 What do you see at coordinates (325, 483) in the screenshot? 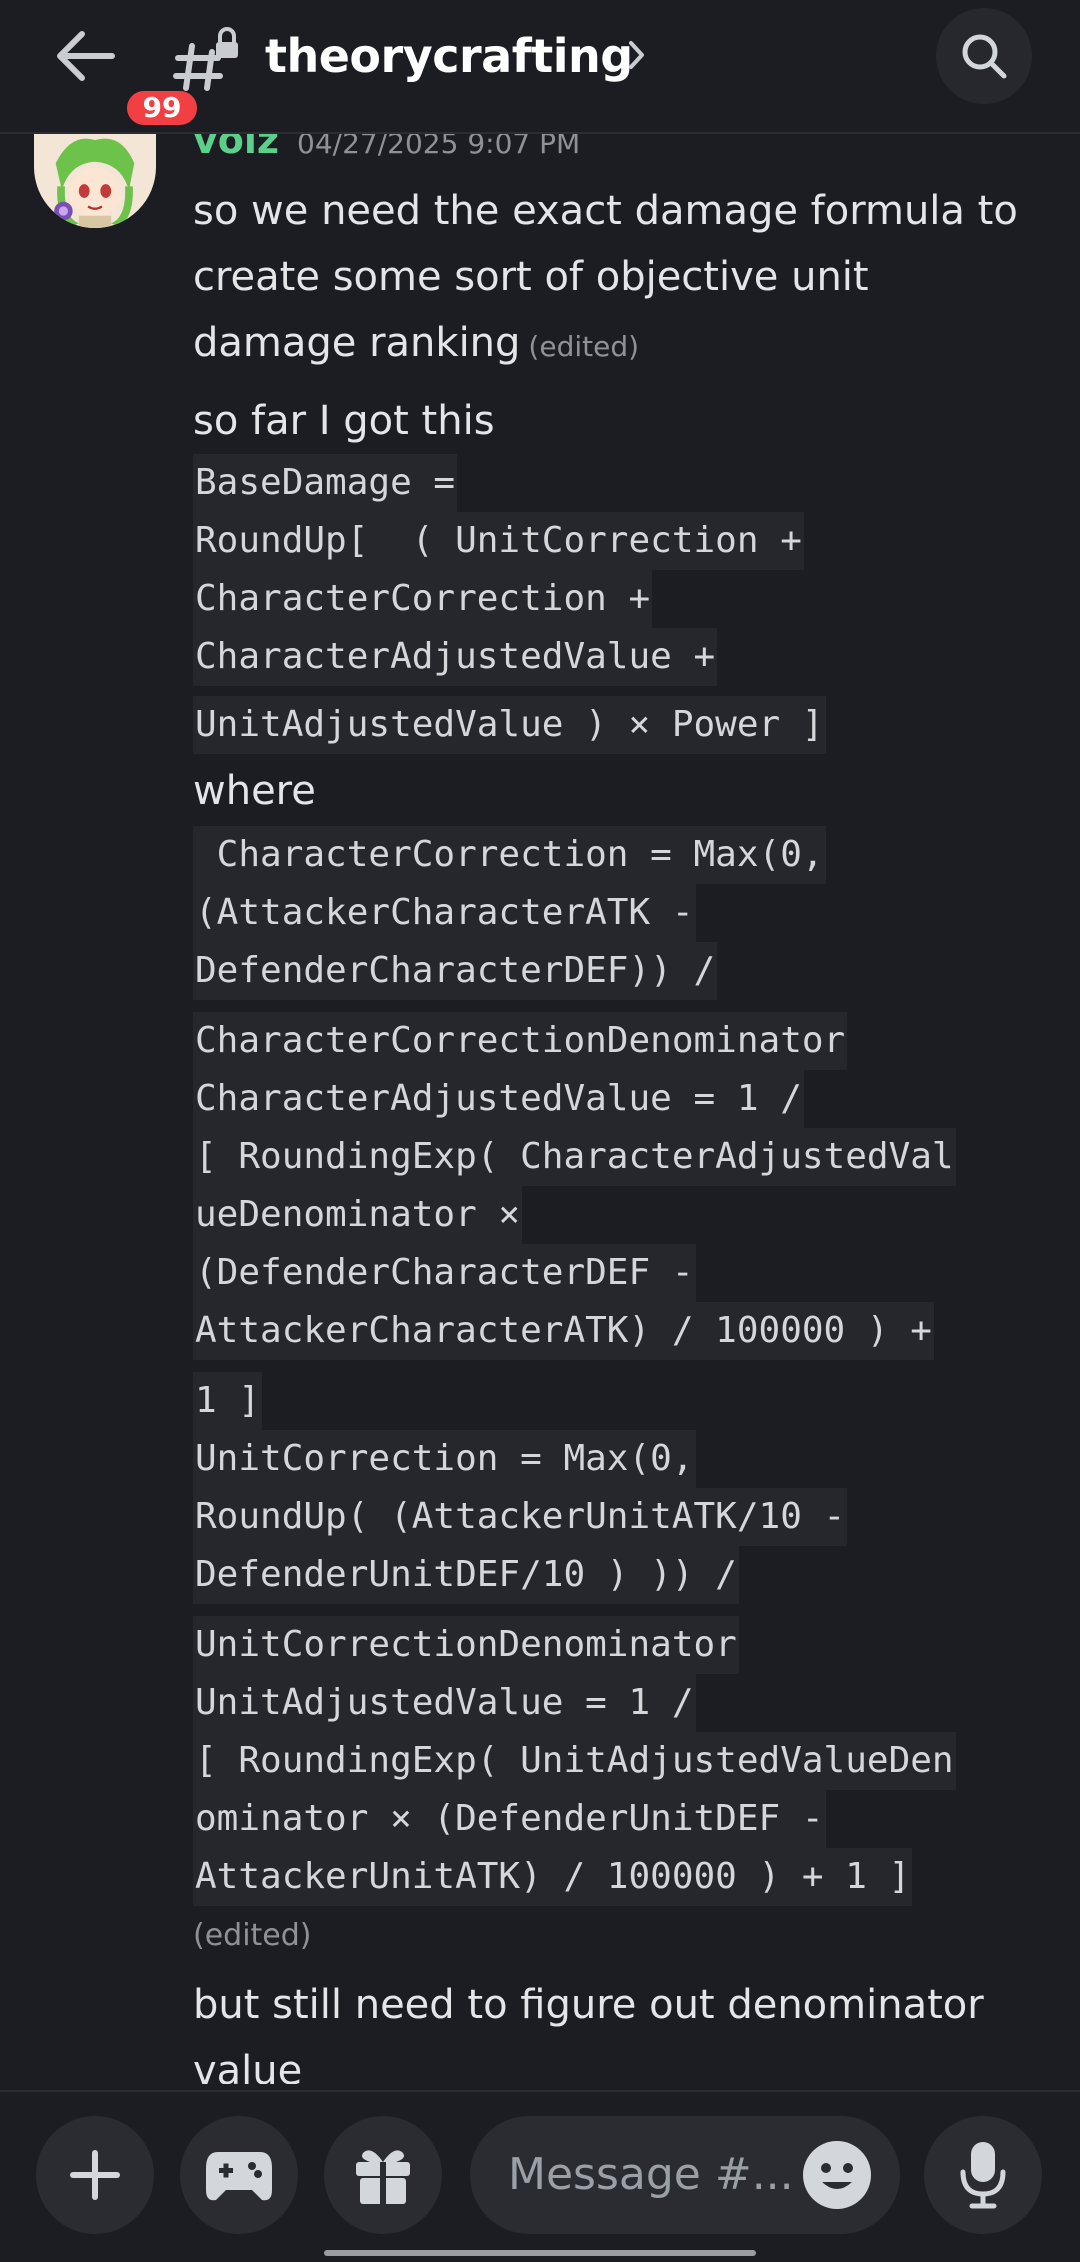
I see `code-line: BaseDamage =` at bounding box center [325, 483].